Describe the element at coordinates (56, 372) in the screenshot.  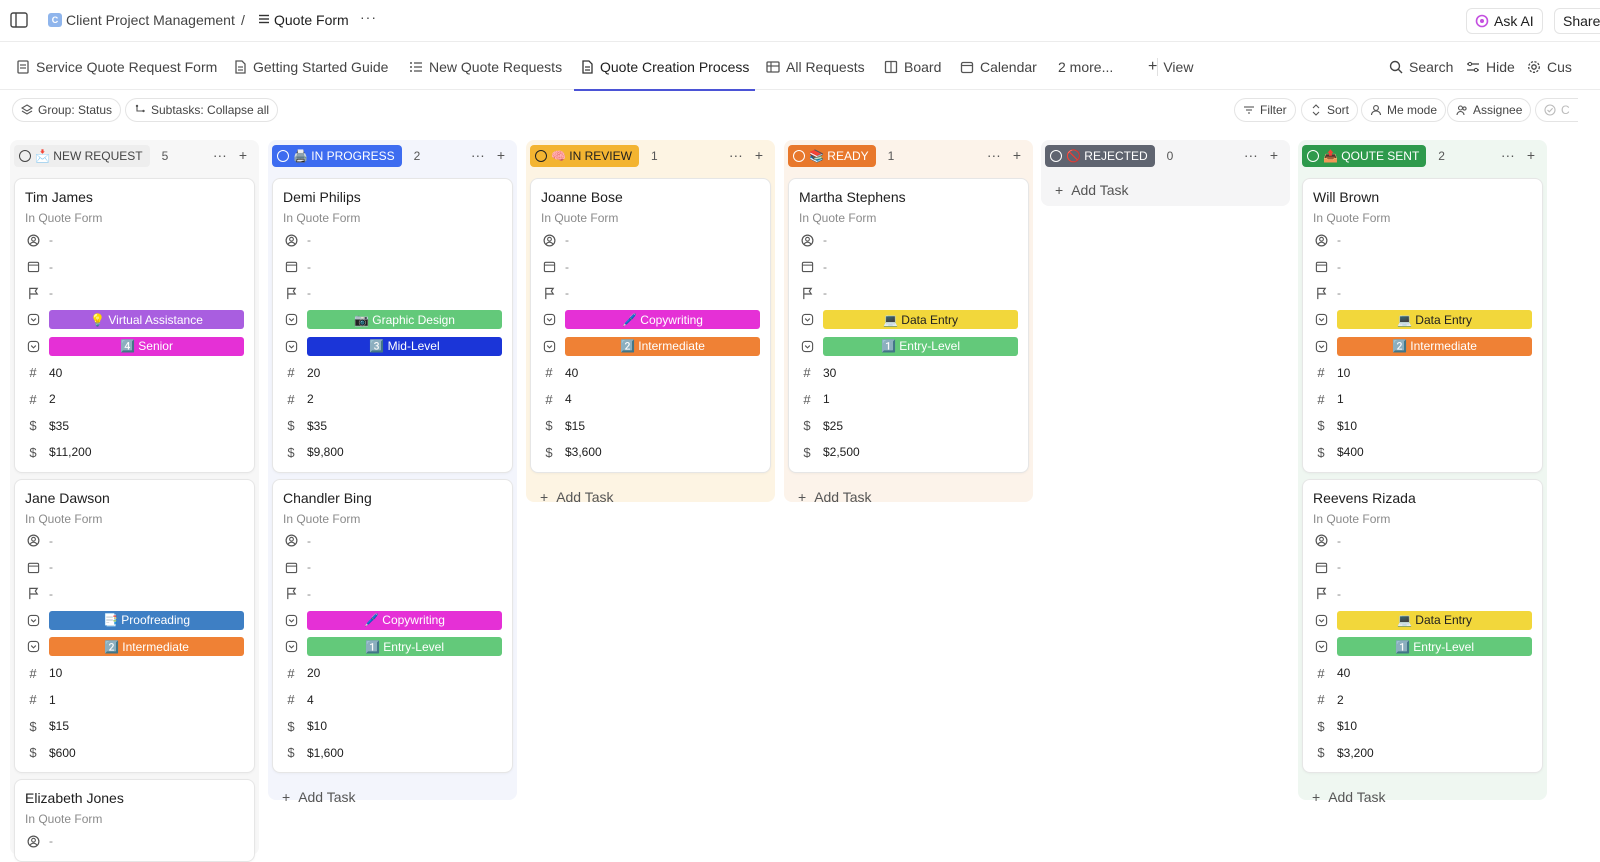
I see `field-value: 40` at that location.